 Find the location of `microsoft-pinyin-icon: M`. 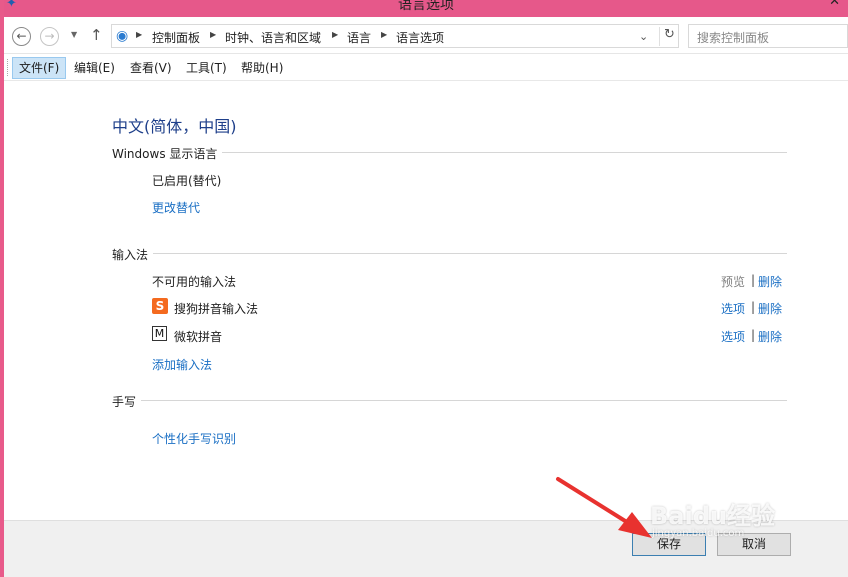

microsoft-pinyin-icon: M is located at coordinates (159, 333).